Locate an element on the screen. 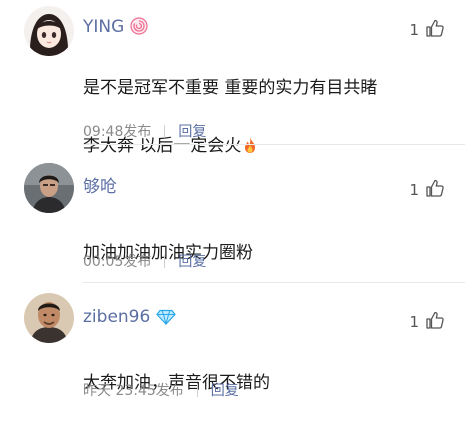  comment-meta: 09:48发布 回复 is located at coordinates (144, 131).